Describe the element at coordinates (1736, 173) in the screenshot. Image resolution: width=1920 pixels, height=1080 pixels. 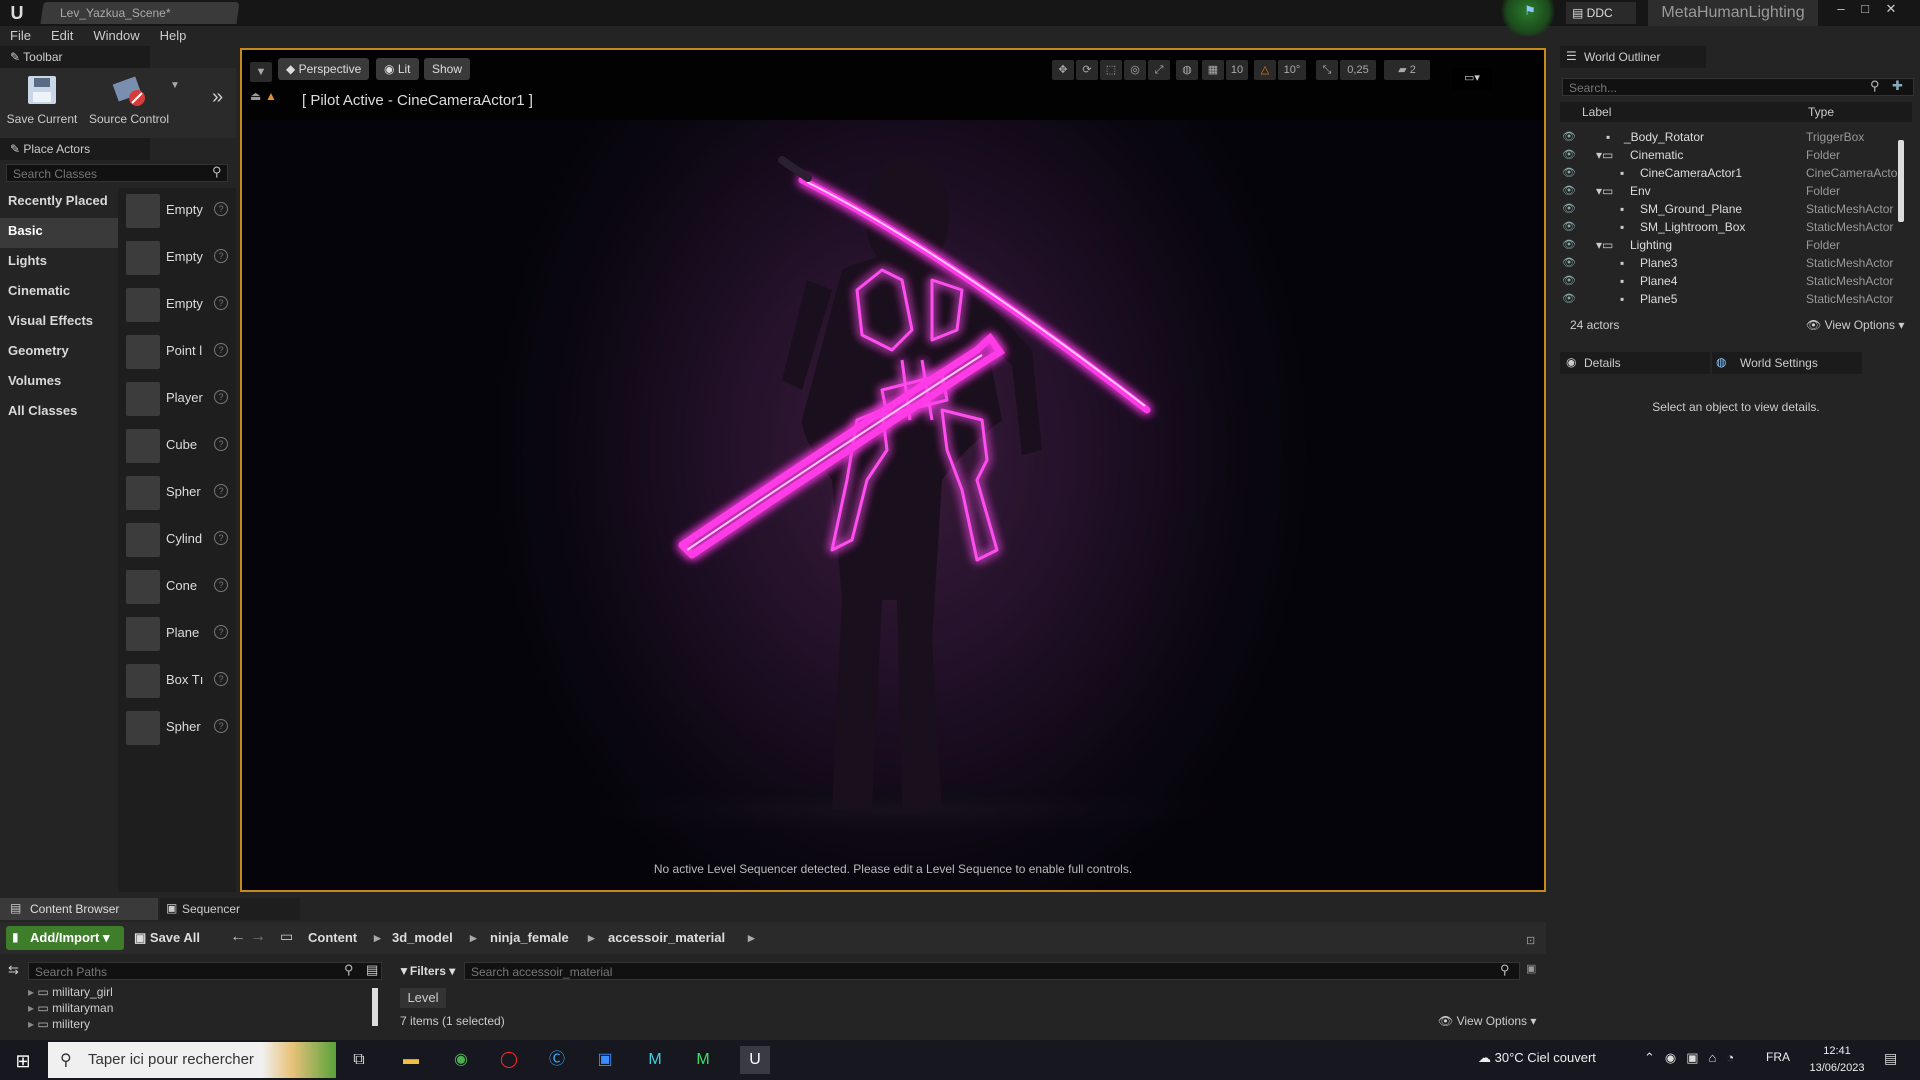
I see `outliner-row: 👁 ▪ CineCameraActor1 CineCameraActo` at that location.